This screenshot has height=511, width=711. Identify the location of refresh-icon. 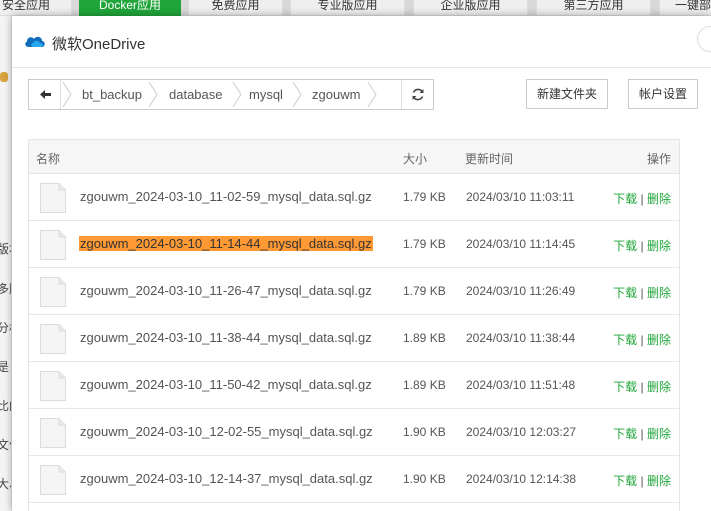
(418, 94).